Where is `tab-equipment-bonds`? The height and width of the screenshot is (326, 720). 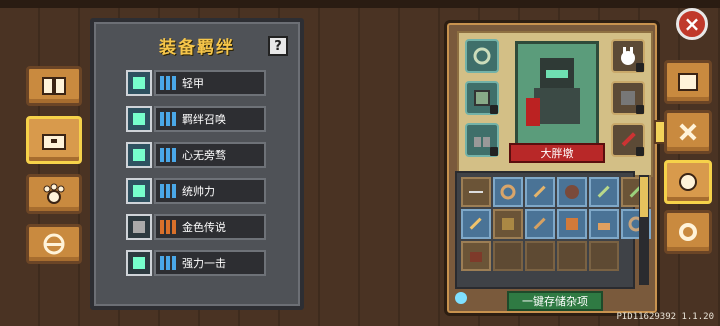
tab-equipment-bonds is located at coordinates (54, 140).